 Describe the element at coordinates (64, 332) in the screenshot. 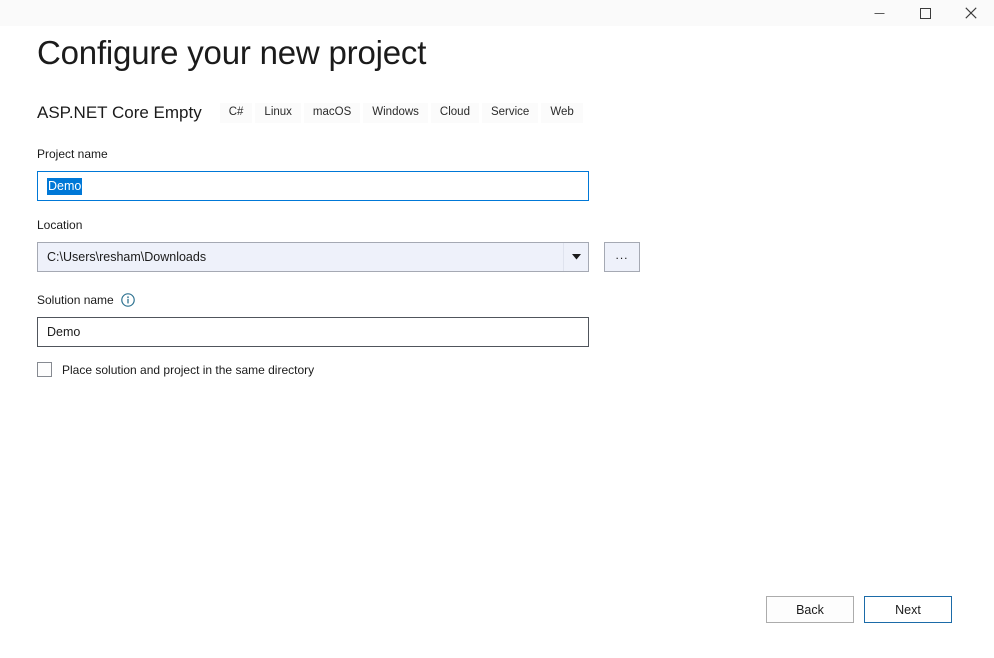

I see `solution-name-value: Demo` at that location.